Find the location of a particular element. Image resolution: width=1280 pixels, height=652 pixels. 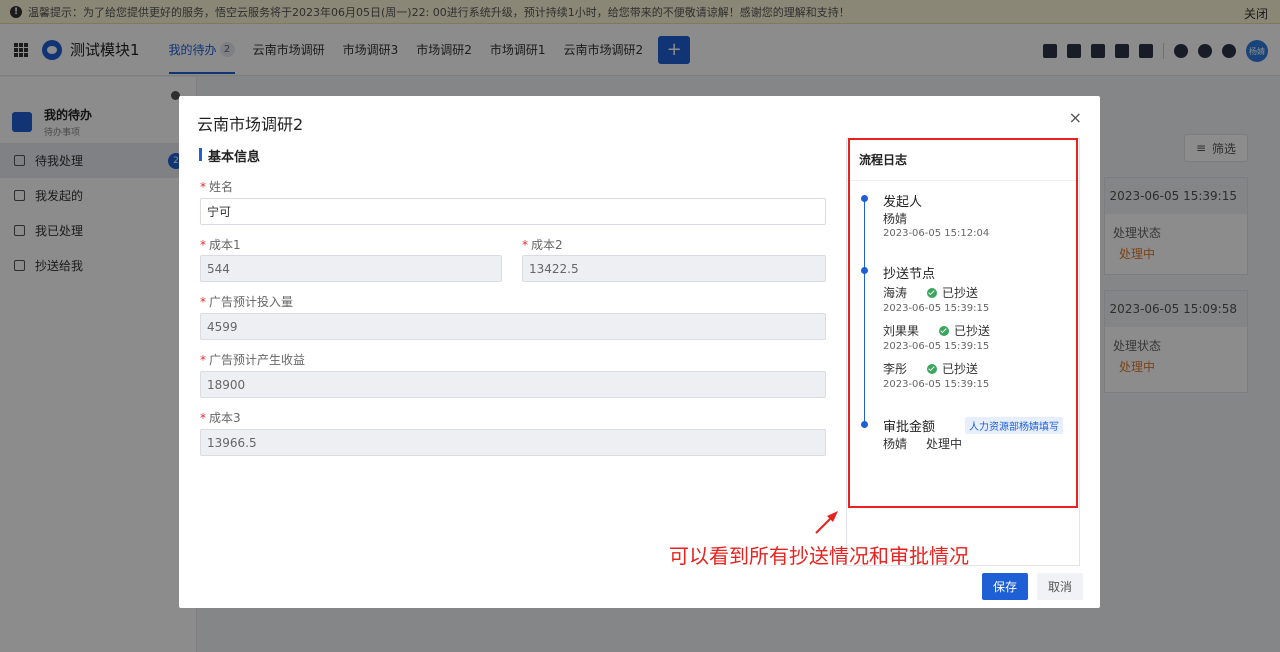

cost2-label: * 成本2 is located at coordinates (542, 245).